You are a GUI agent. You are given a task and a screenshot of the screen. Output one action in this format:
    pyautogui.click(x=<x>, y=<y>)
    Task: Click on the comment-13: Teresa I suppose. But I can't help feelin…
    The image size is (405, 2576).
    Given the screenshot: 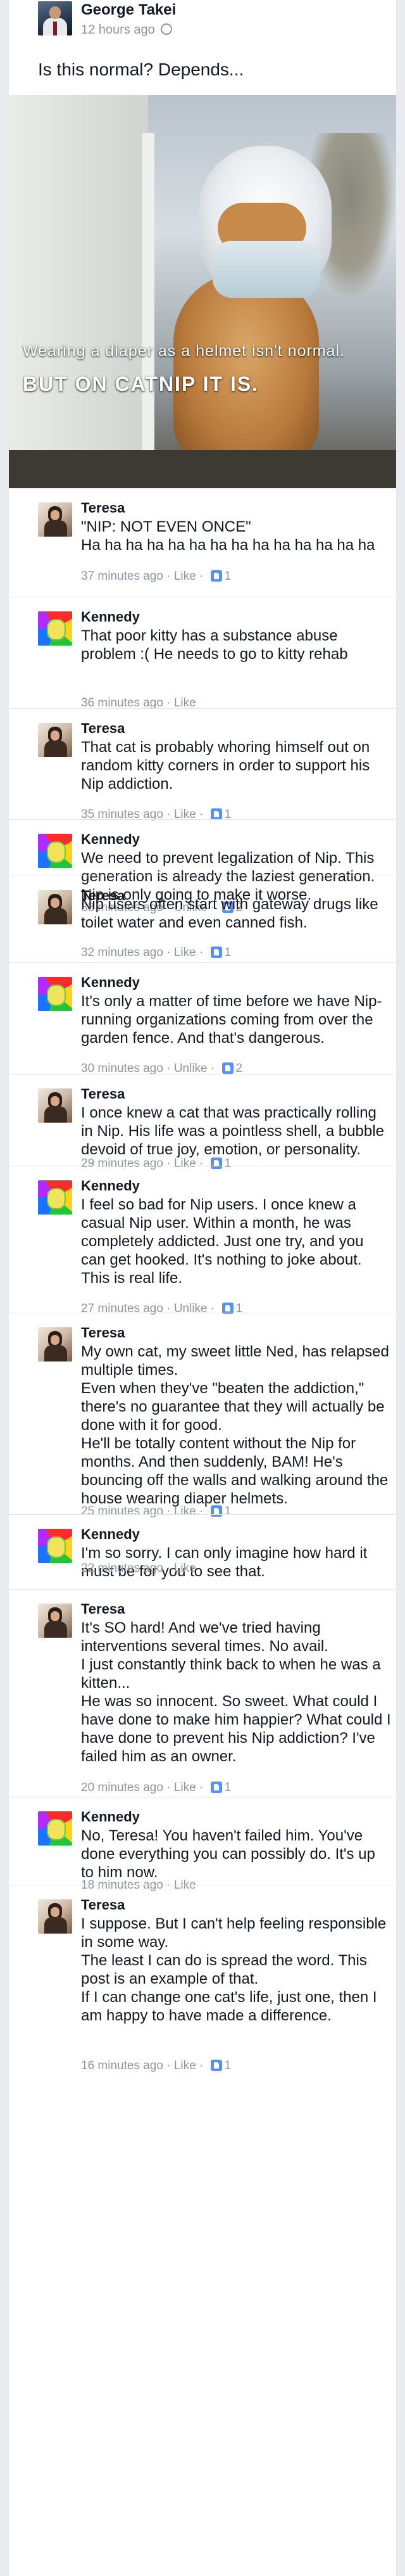 What is the action you would take?
    pyautogui.click(x=202, y=1983)
    